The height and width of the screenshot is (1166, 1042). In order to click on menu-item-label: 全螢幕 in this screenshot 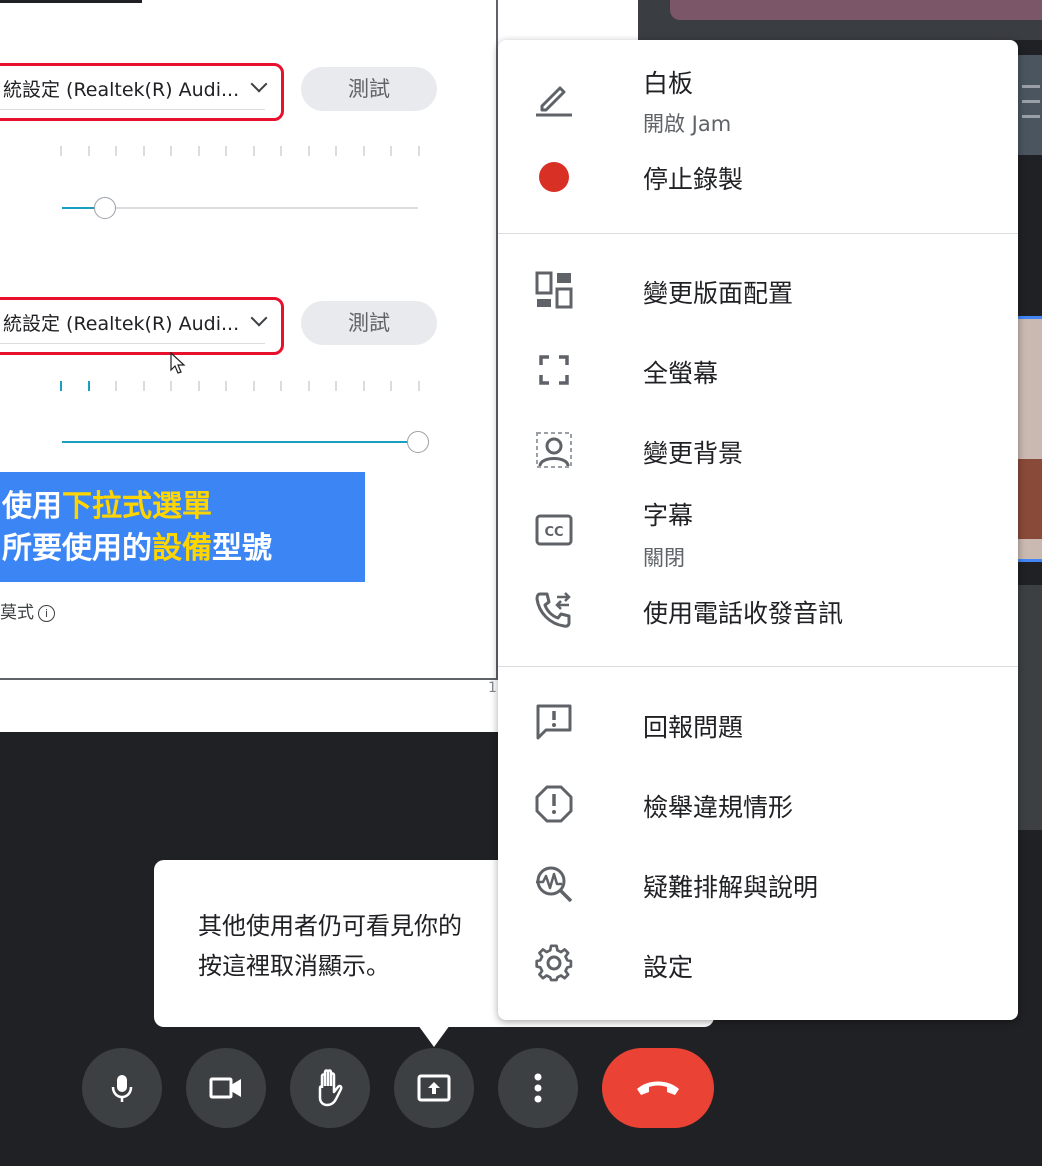, I will do `click(681, 373)`.